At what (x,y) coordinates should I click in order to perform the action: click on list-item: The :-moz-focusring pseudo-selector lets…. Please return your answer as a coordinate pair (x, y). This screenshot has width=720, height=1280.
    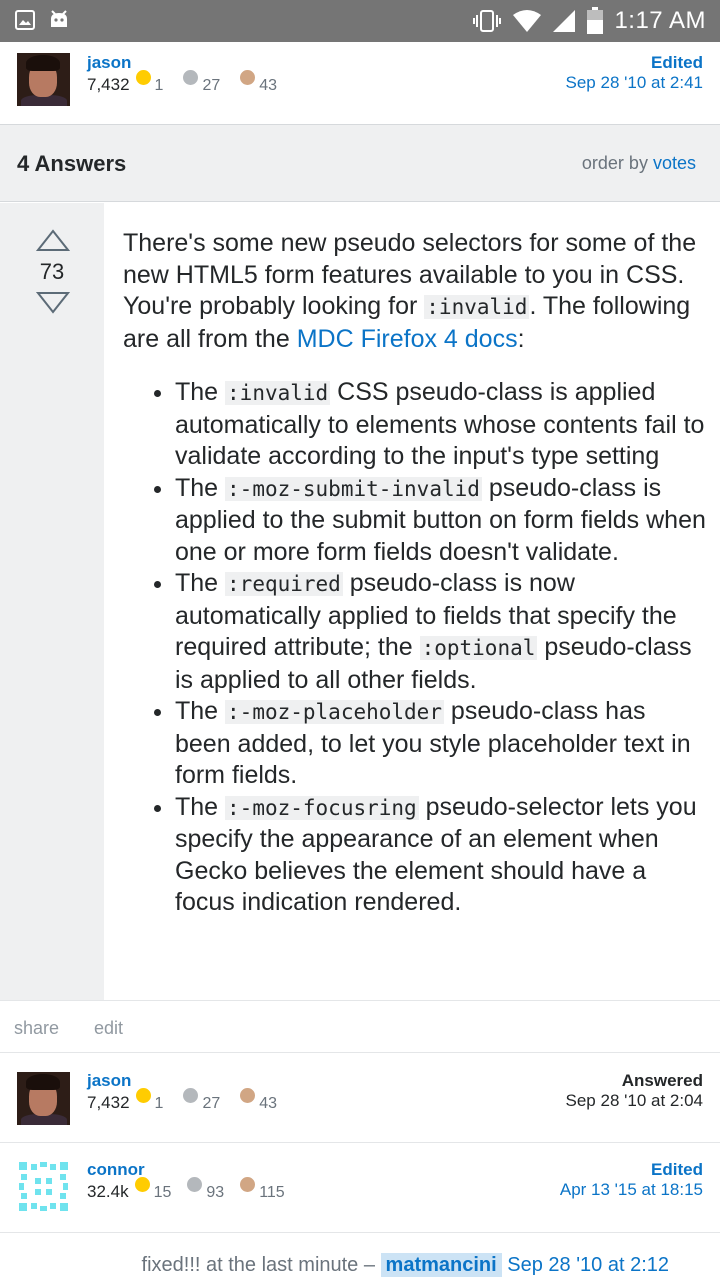
    Looking at the image, I should click on (441, 855).